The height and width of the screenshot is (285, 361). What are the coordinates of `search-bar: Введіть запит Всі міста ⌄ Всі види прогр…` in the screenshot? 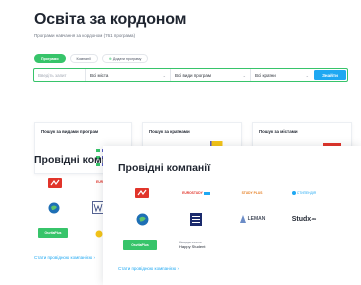 It's located at (190, 75).